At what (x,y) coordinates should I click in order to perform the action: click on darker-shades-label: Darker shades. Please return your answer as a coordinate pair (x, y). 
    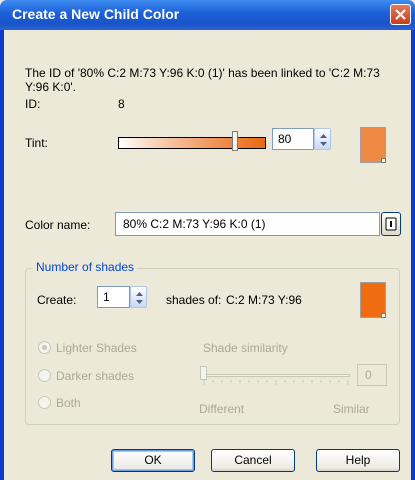
    Looking at the image, I should click on (95, 376).